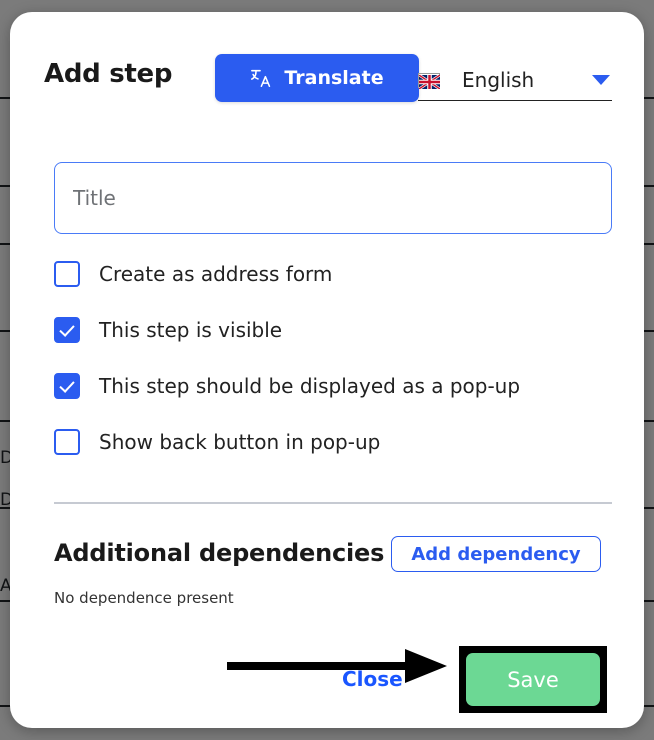  Describe the element at coordinates (108, 74) in the screenshot. I see `page-title: Add step` at that location.